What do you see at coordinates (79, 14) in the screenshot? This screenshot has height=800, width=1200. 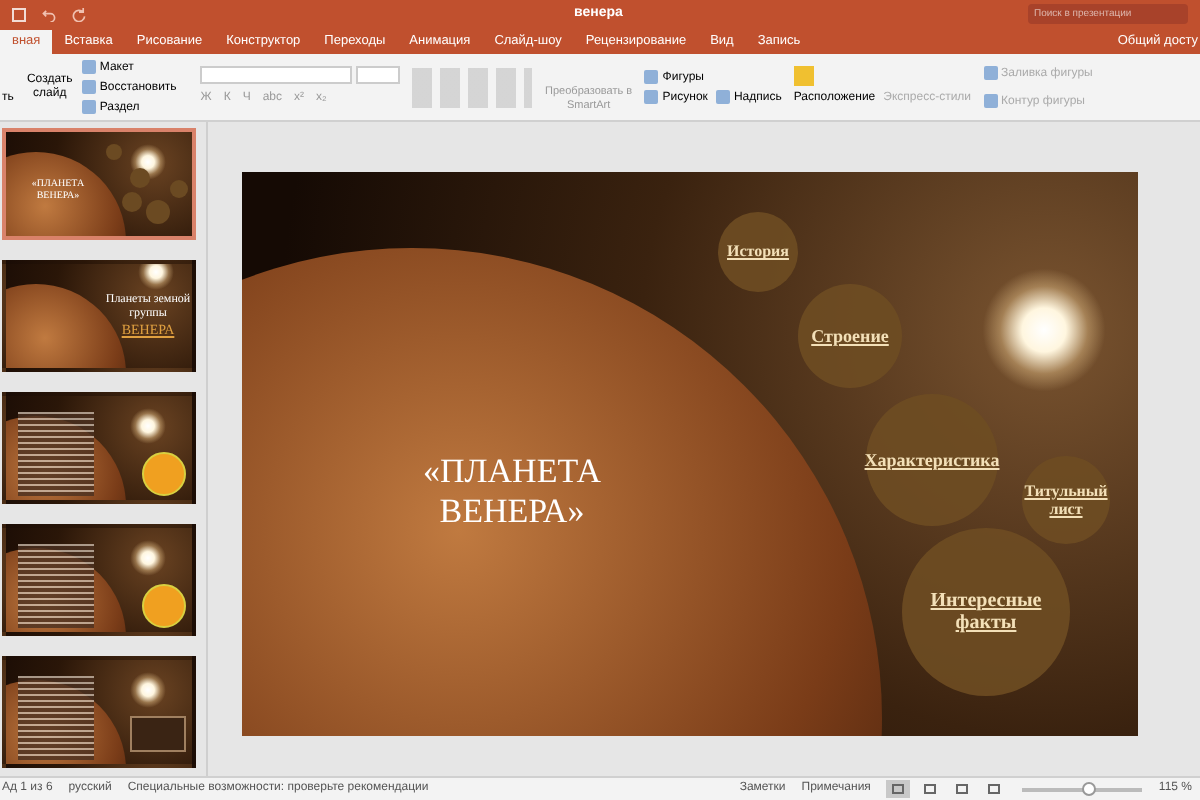 I see `redo-icon` at bounding box center [79, 14].